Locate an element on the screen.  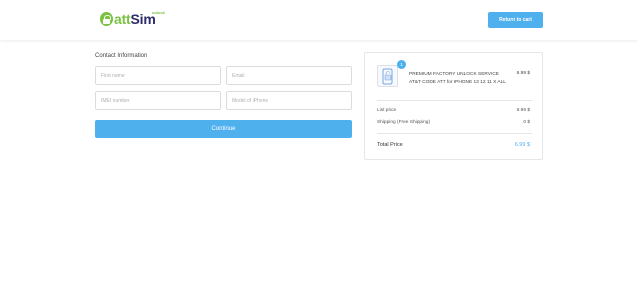
logo-text-att: att is located at coordinates (122, 19).